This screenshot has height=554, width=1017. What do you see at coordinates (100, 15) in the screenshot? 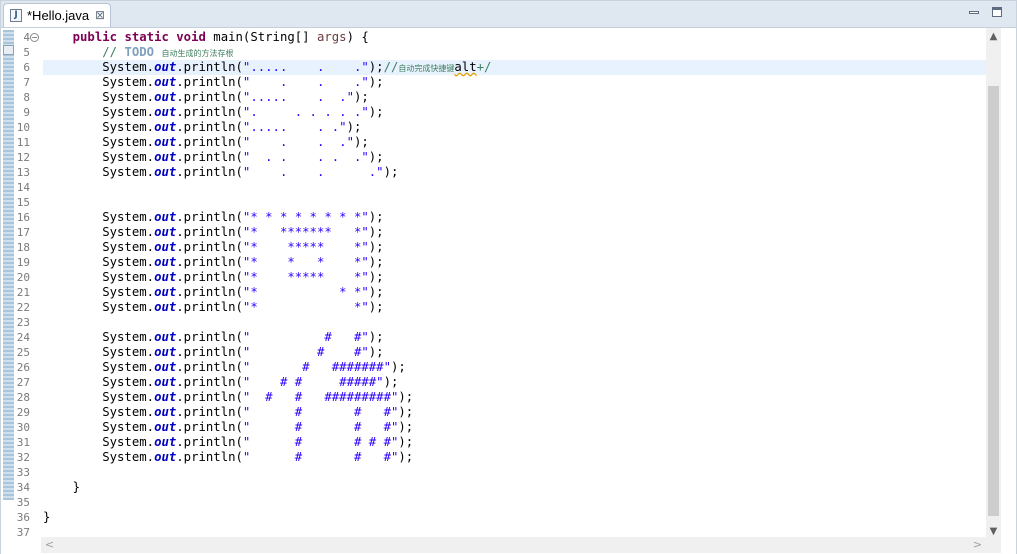
I see `close-icon: ⊠` at bounding box center [100, 15].